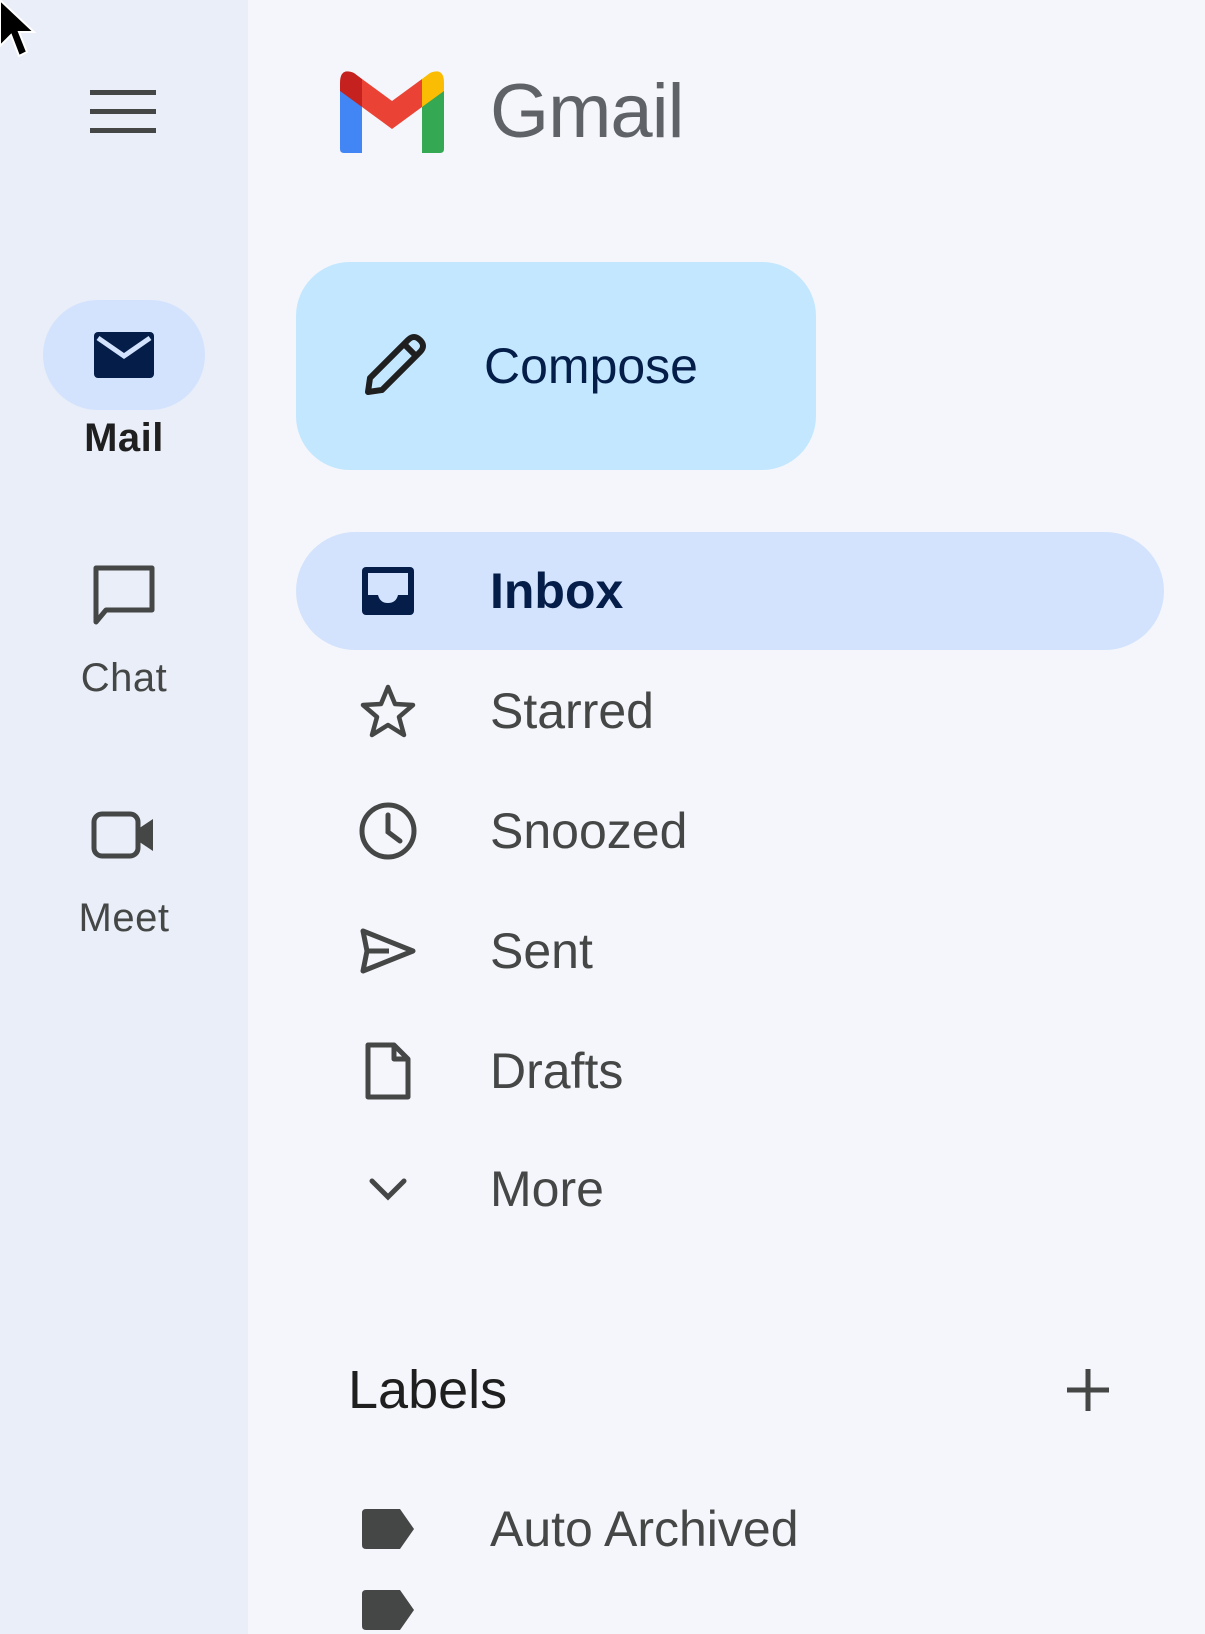  Describe the element at coordinates (730, 1071) in the screenshot. I see `nav-item-drafts: Drafts` at that location.